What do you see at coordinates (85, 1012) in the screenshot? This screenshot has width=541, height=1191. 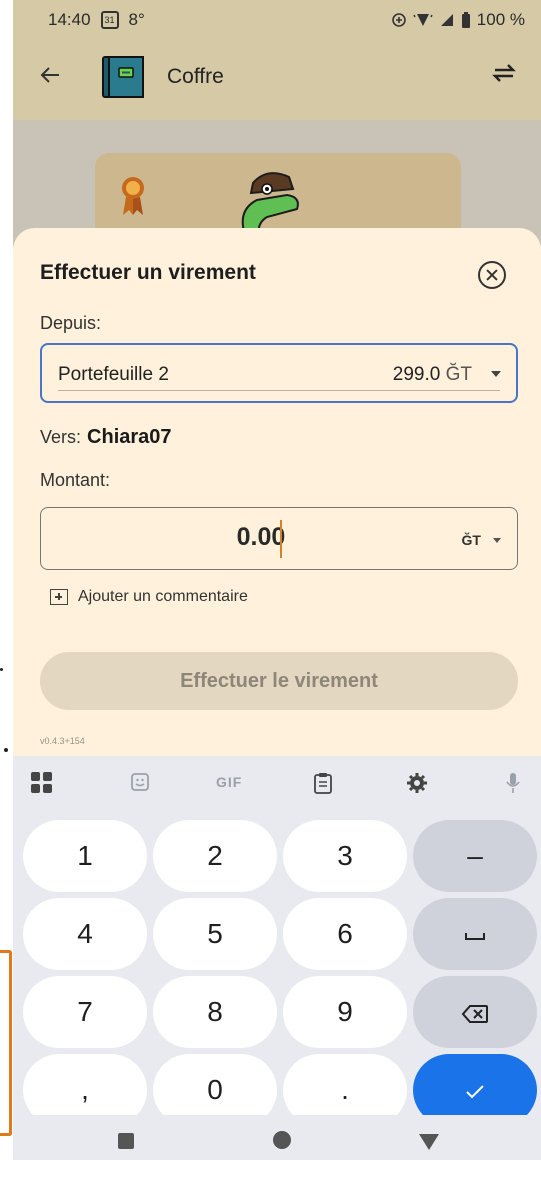 I see `key-7: 7` at bounding box center [85, 1012].